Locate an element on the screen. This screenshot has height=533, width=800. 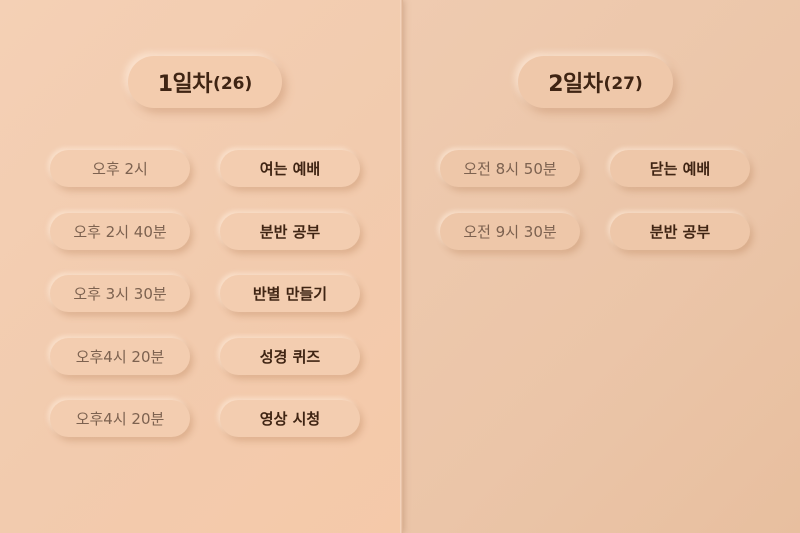
day2-time-2: 오전 9시 30분 is located at coordinates (510, 231).